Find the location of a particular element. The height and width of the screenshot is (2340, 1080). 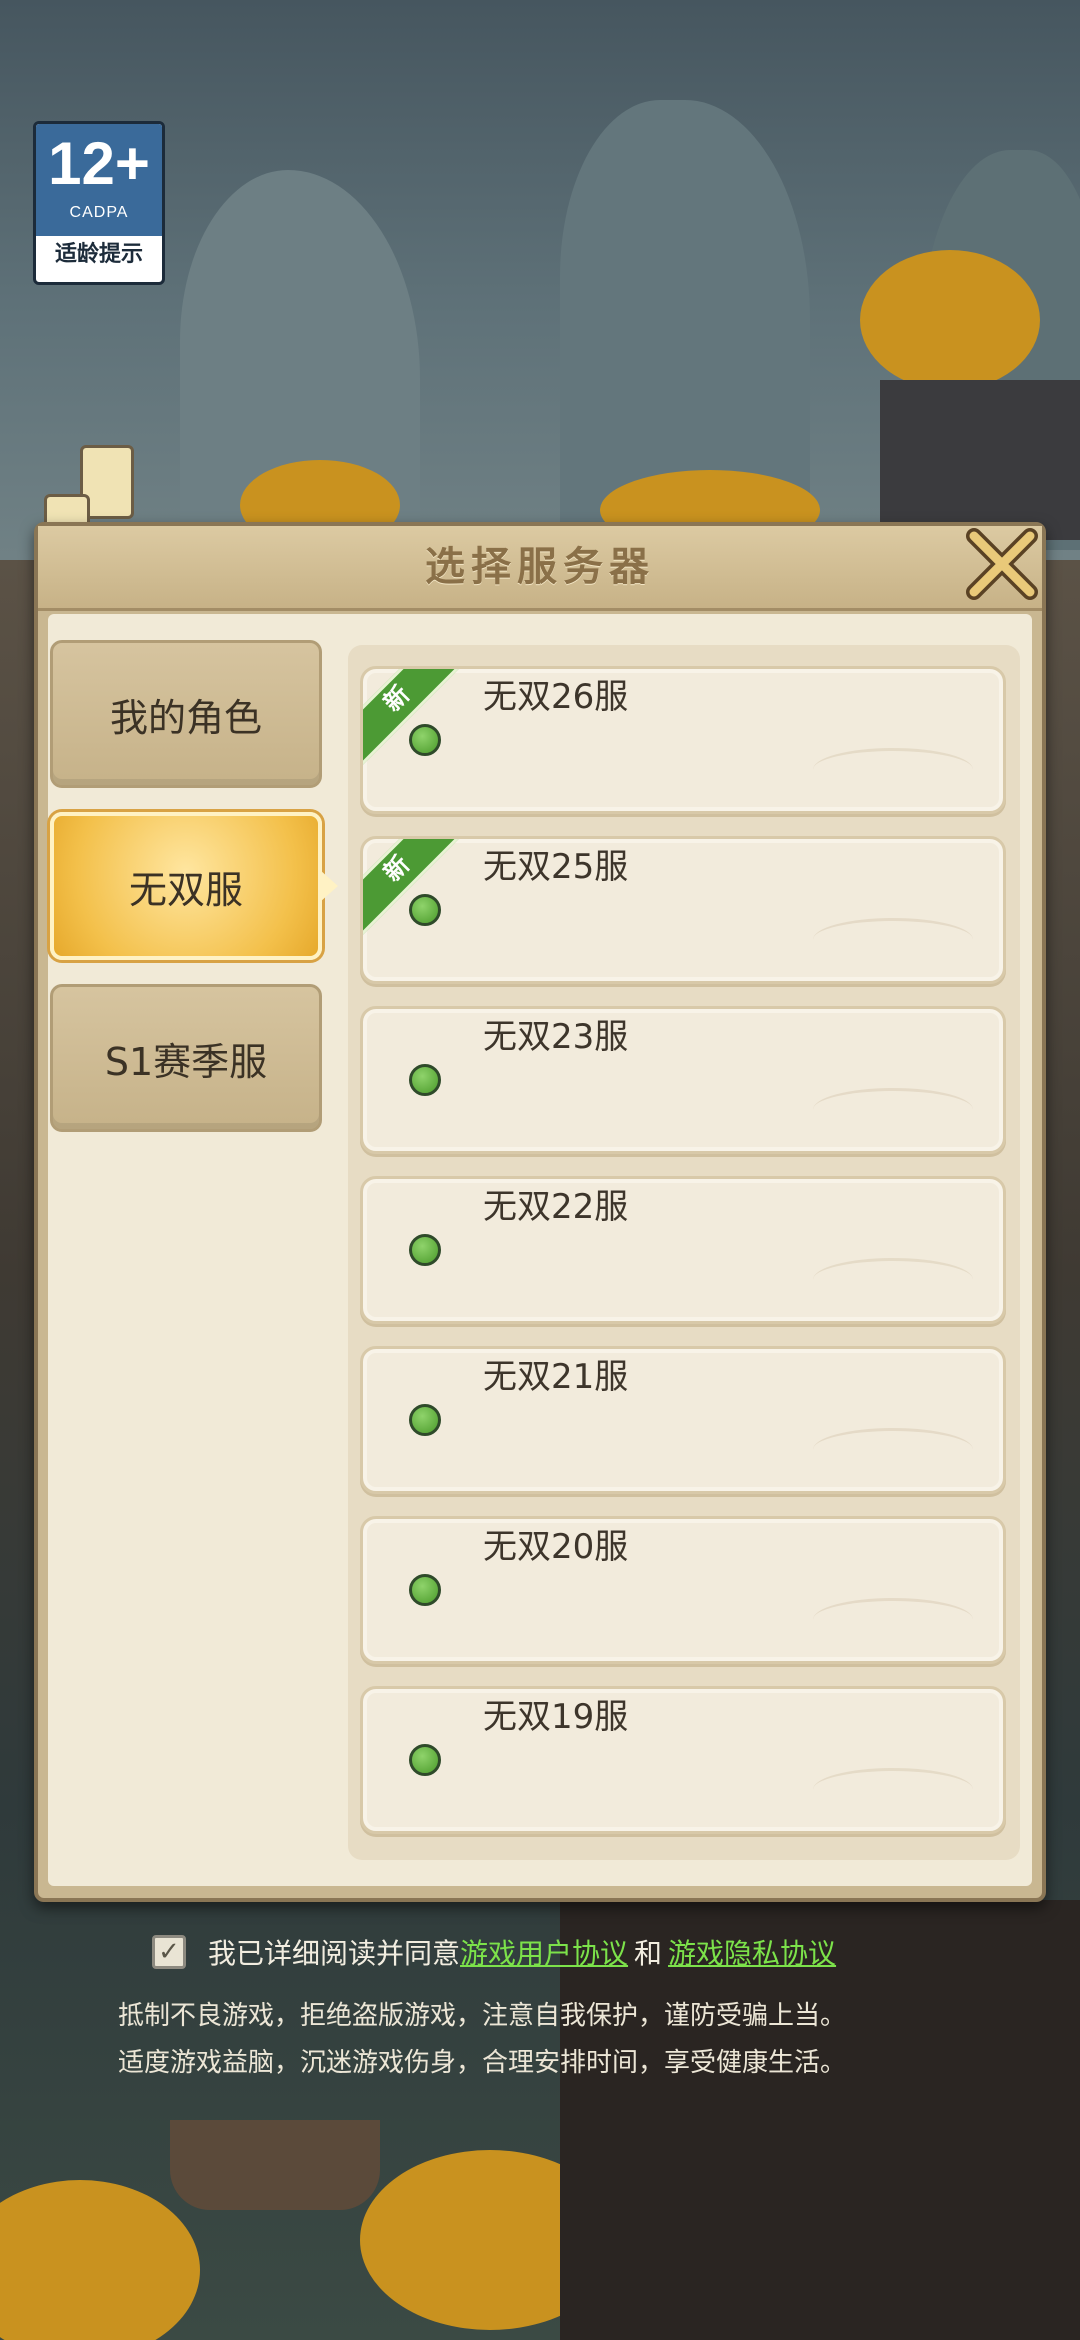

tab-s1-season-servers: S1赛季服 is located at coordinates (186, 1058).